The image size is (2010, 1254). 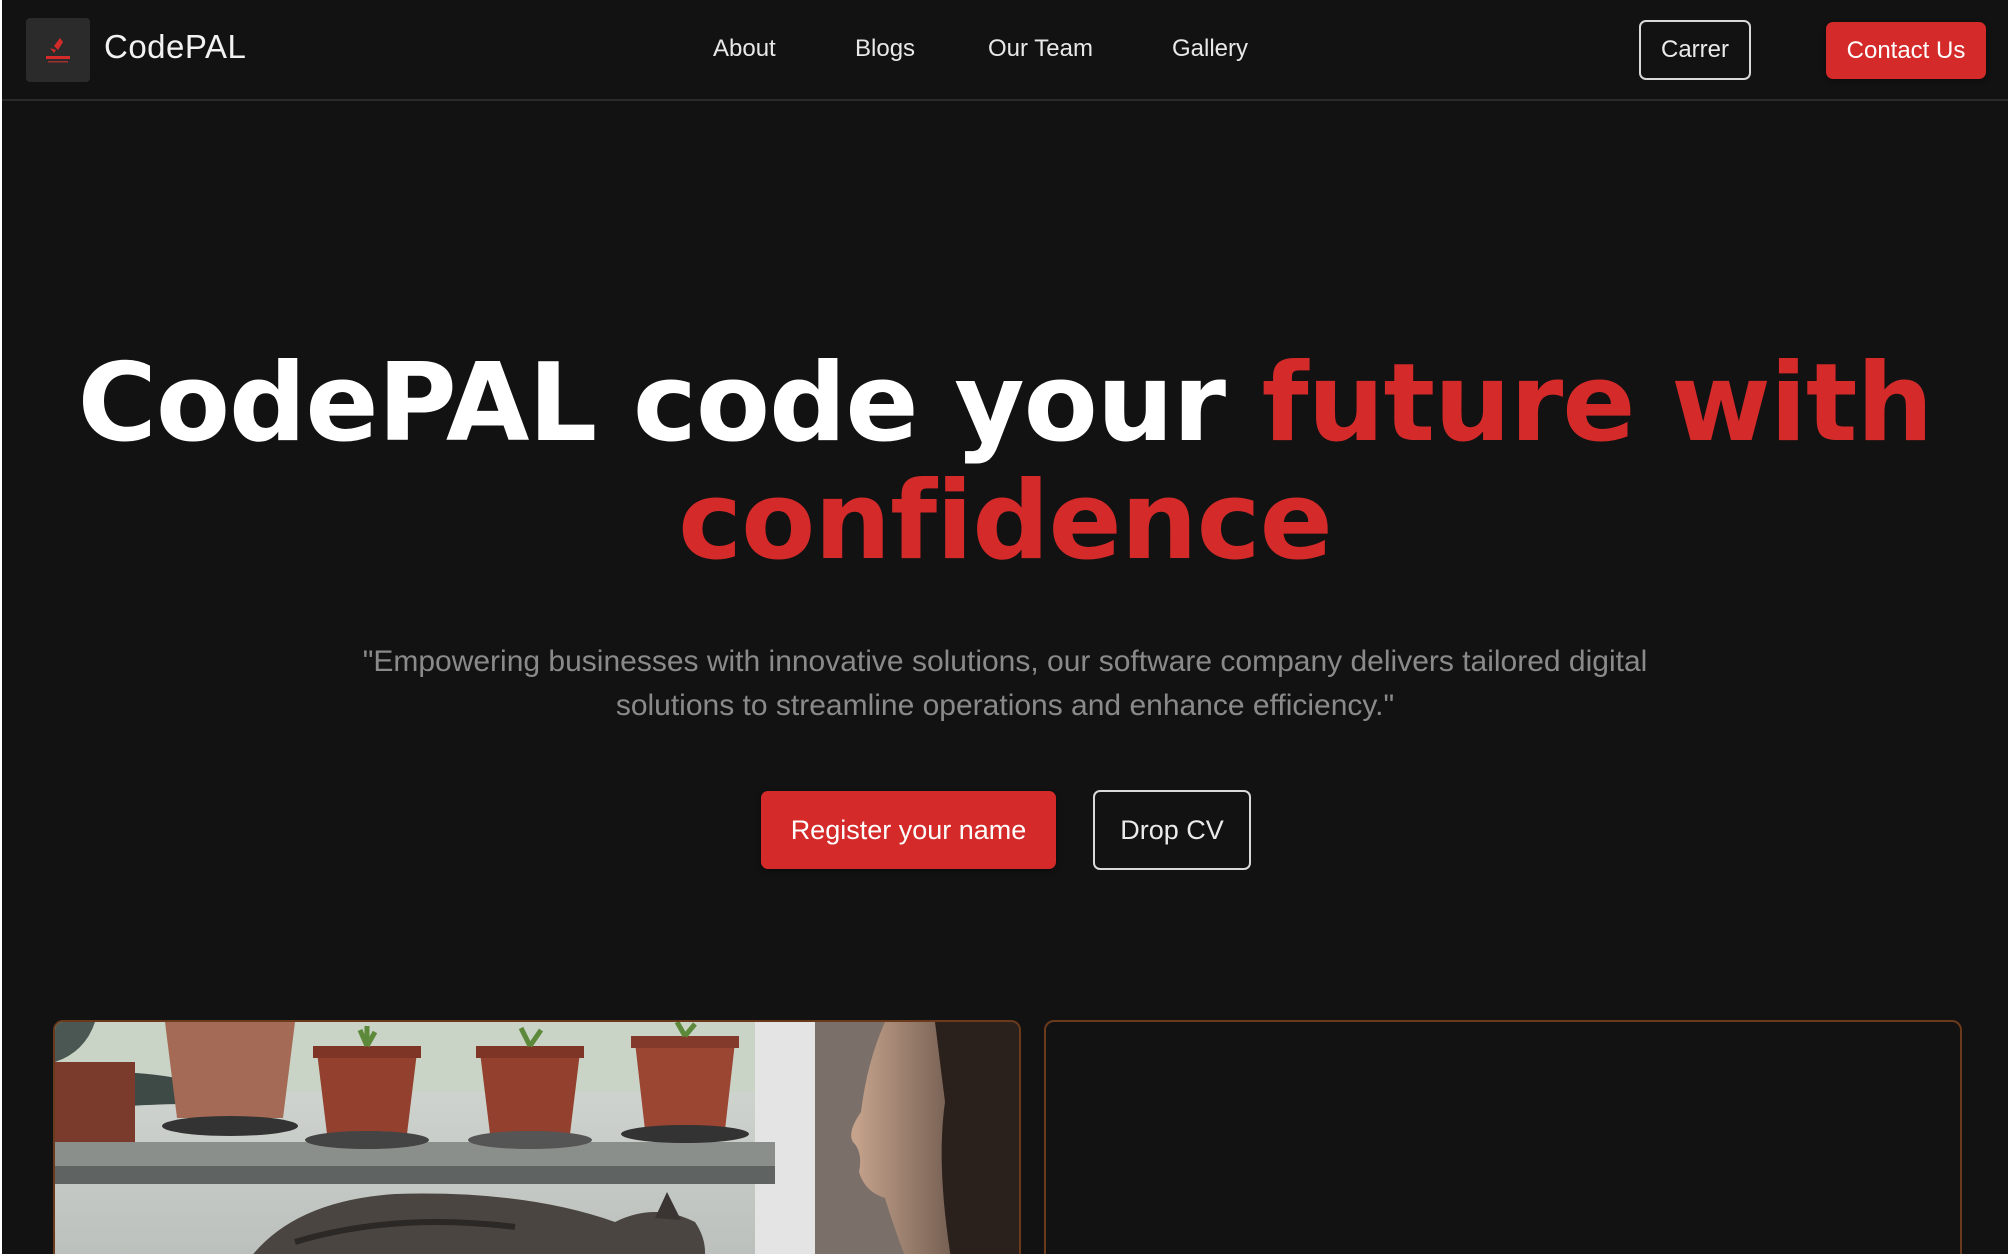 What do you see at coordinates (175, 47) in the screenshot?
I see `brand-name: CodePAL` at bounding box center [175, 47].